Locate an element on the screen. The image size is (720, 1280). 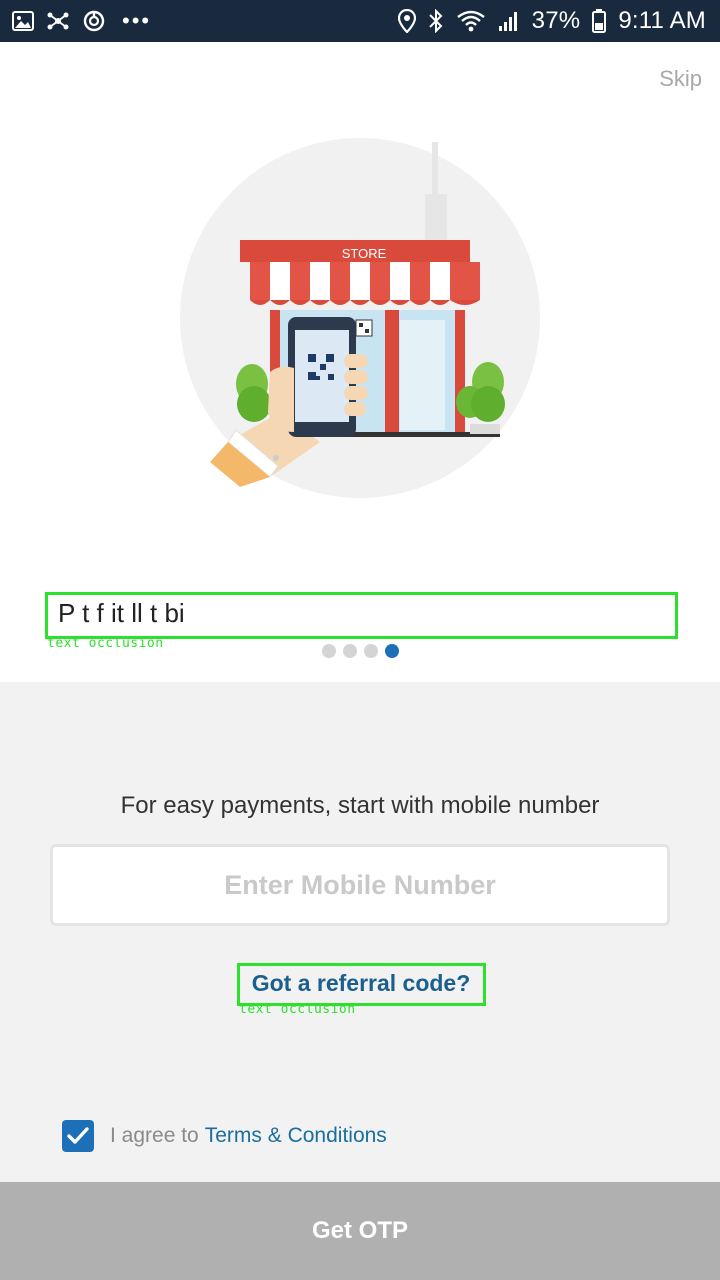
onboarding-caption: P t f it ll t bi is located at coordinates (121, 613).